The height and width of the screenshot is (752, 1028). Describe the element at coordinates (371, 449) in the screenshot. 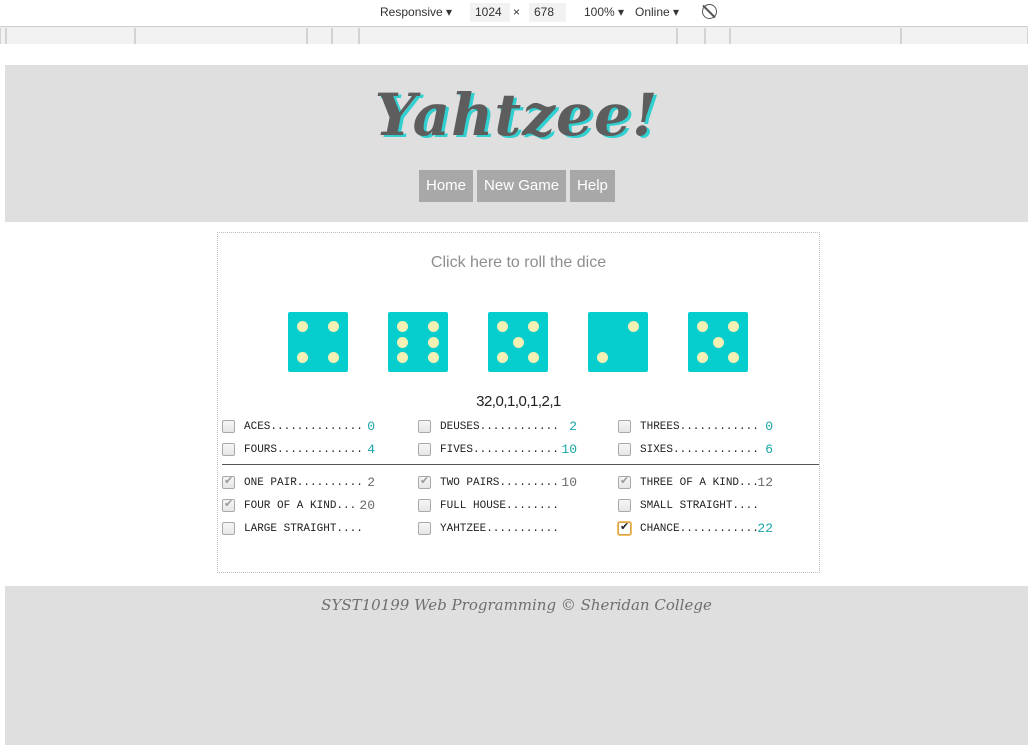

I see `score-value: 4` at that location.